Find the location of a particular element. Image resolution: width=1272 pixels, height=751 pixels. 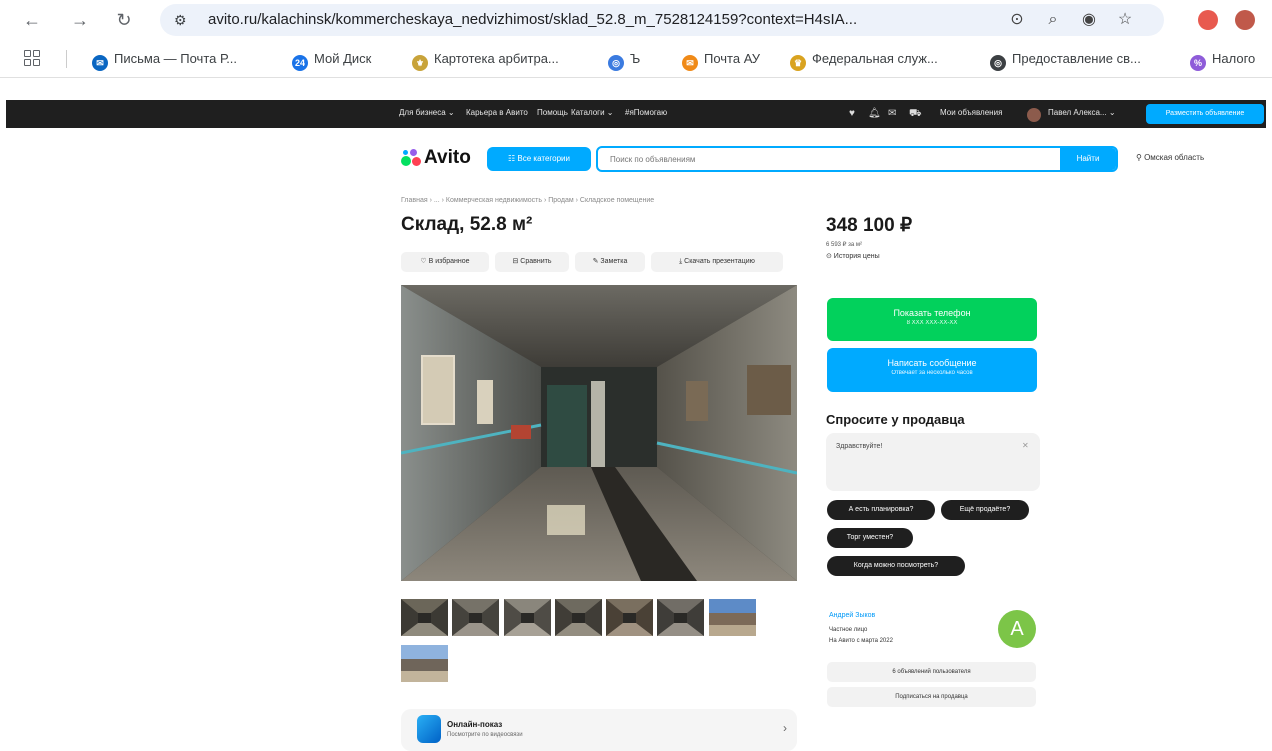

seller-name-link: Андрей Зыков is located at coordinates (852, 615).